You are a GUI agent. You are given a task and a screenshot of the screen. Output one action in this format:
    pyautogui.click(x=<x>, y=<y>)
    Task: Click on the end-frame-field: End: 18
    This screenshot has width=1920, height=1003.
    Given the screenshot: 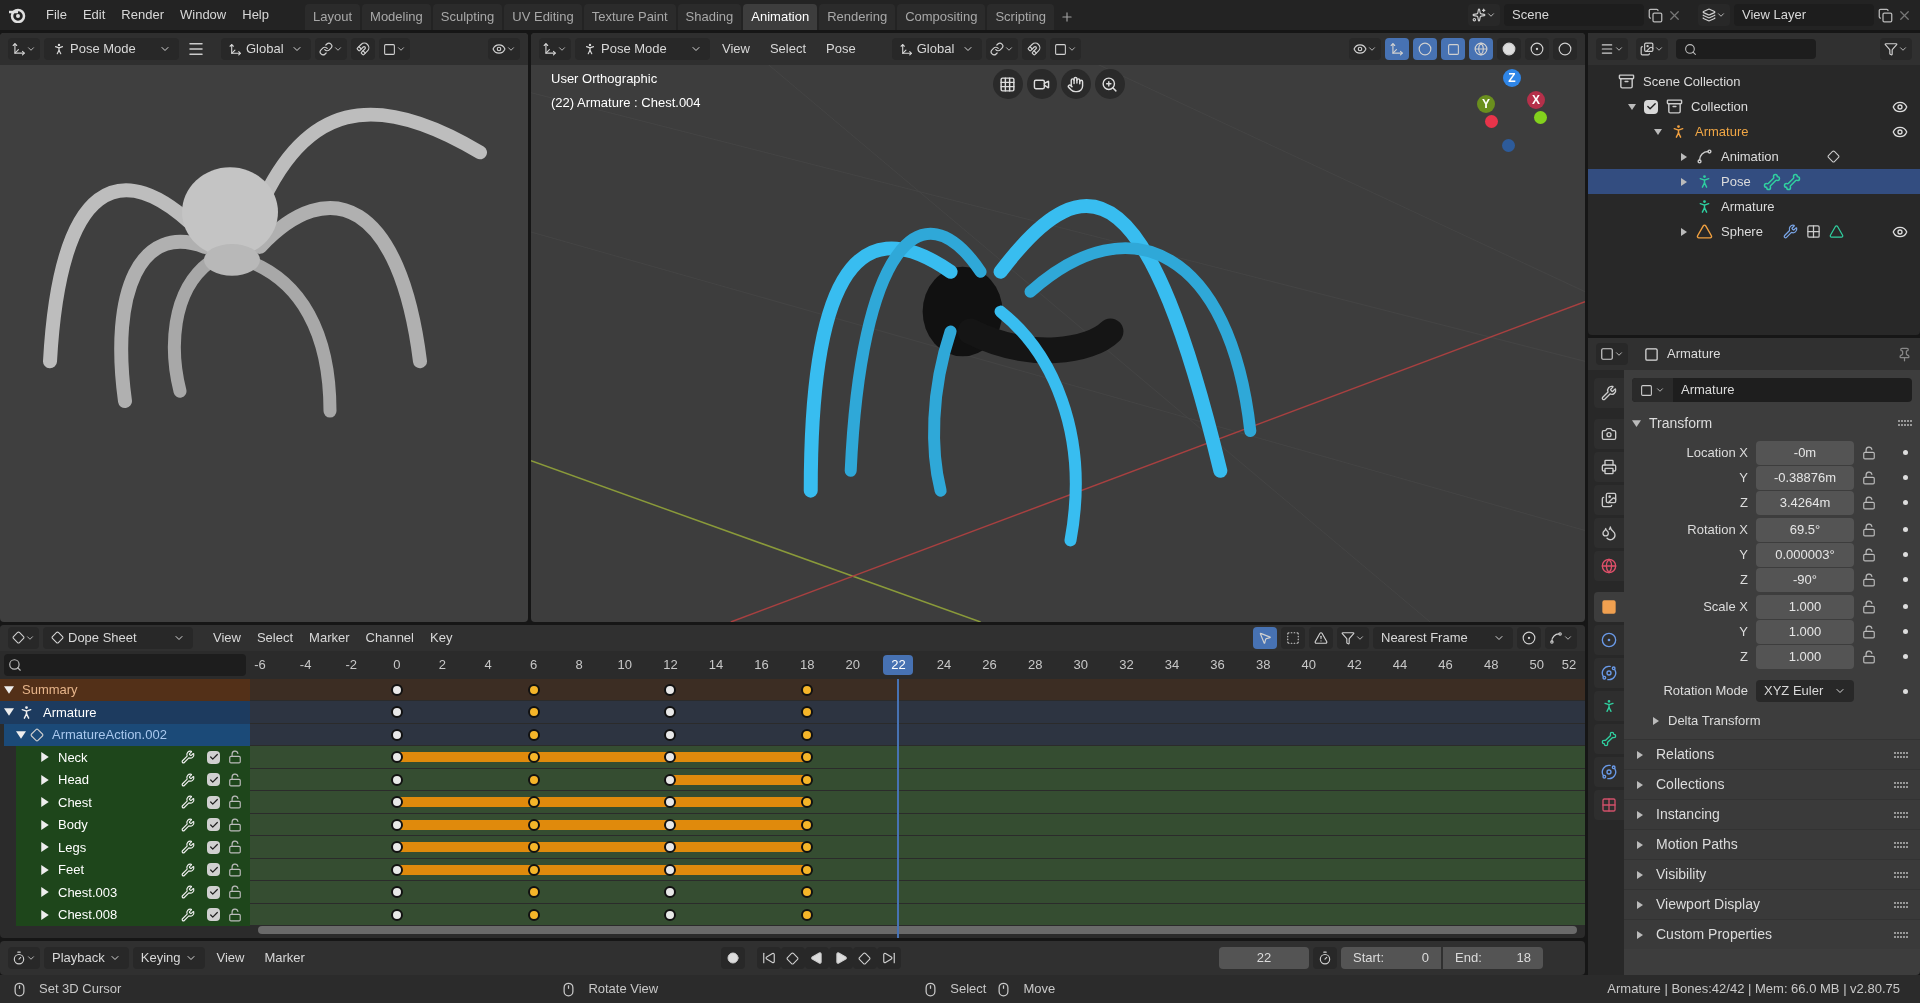 What is the action you would take?
    pyautogui.click(x=1493, y=958)
    